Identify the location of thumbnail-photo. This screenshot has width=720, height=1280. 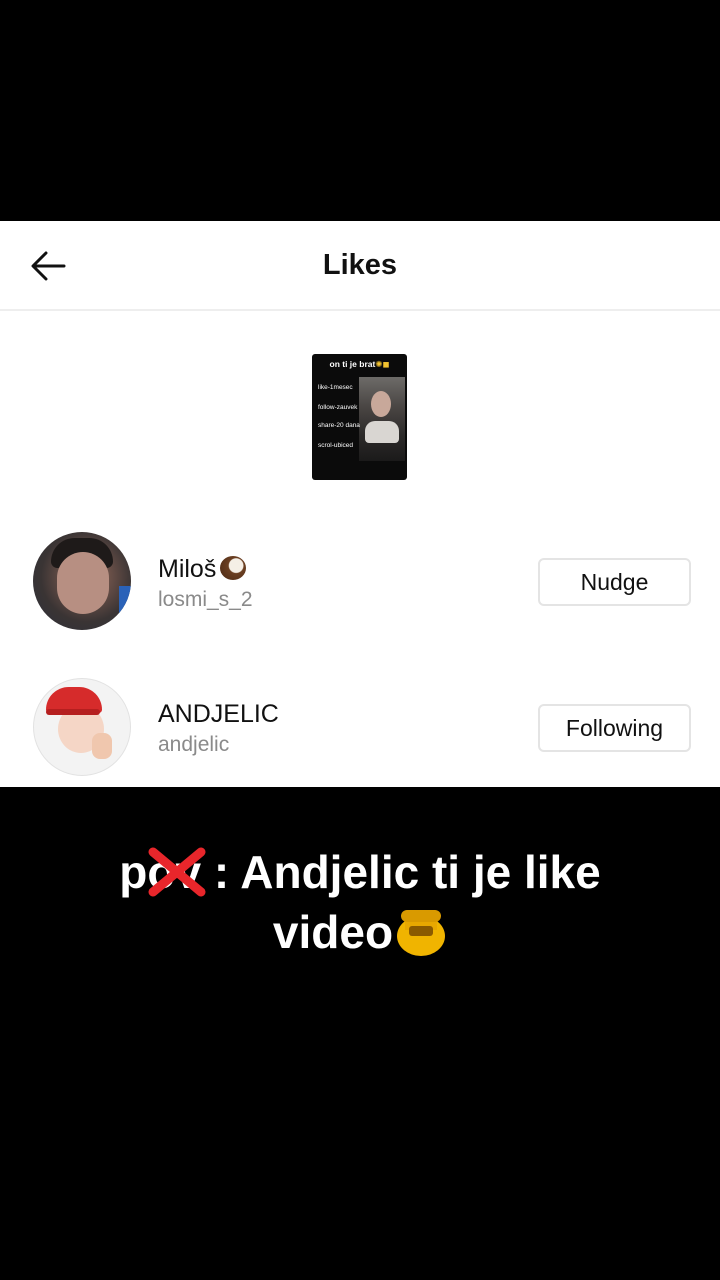
(382, 419).